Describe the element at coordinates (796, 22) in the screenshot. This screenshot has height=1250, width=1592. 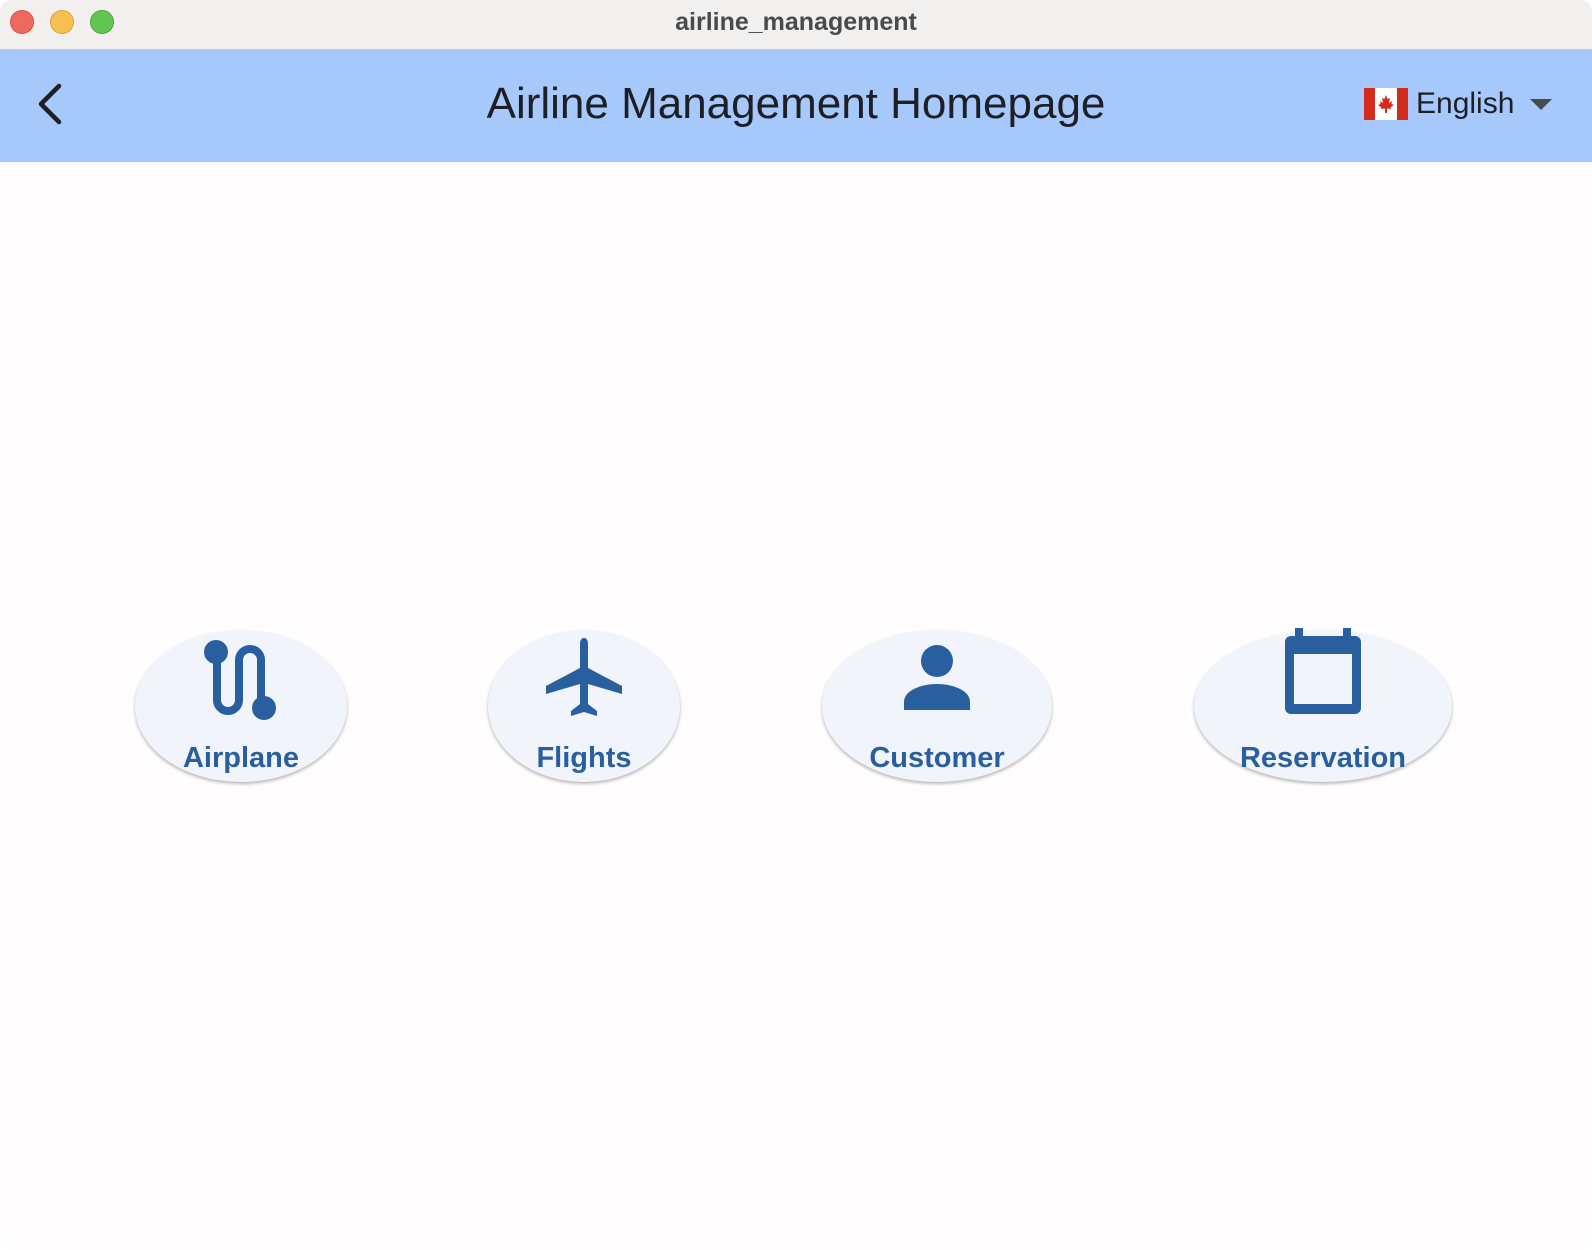
I see `window-title: airline_management` at that location.